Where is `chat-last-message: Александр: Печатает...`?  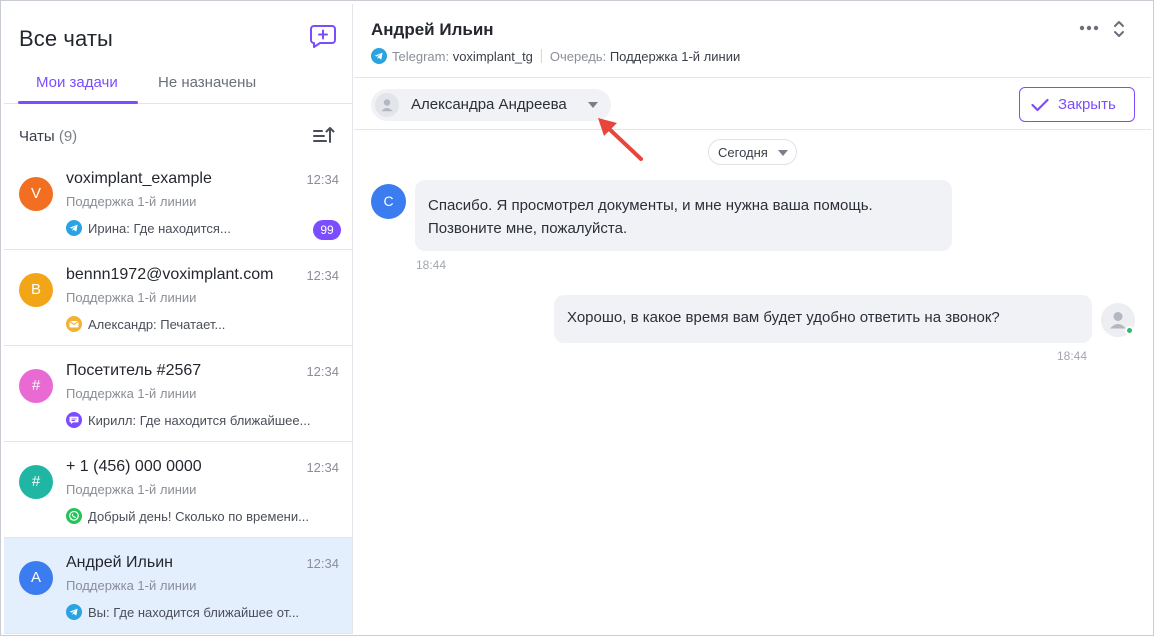
chat-last-message: Александр: Печатает... is located at coordinates (157, 324).